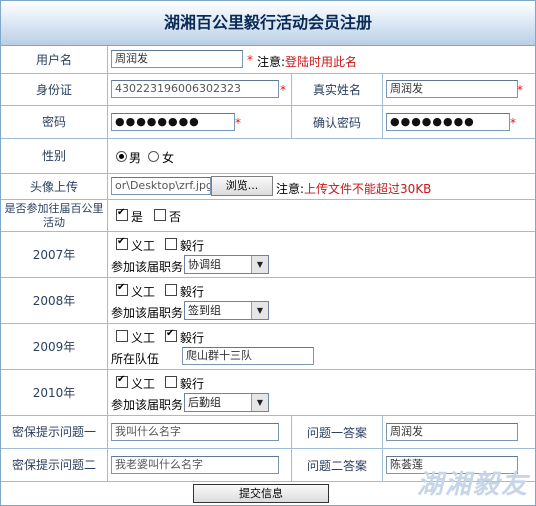 This screenshot has height=506, width=536. Describe the element at coordinates (268, 122) in the screenshot. I see `row-password: 密码 ●●●●●●●● * 确认密码 ●●●●●●●● *` at that location.